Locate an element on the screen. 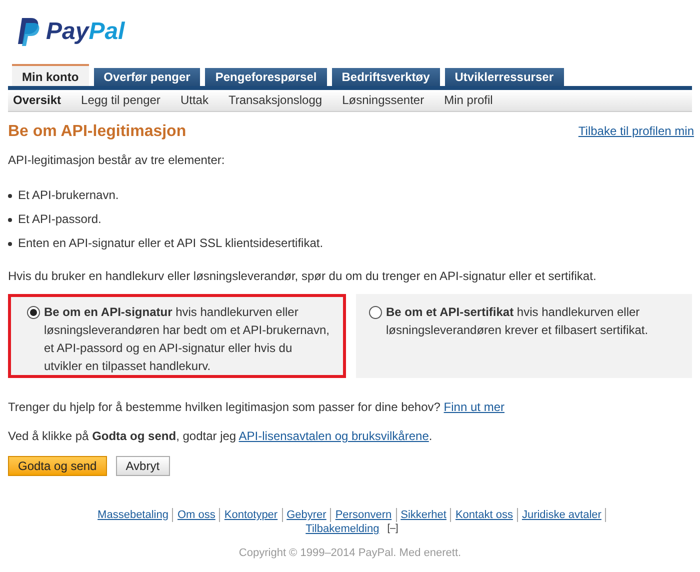 The width and height of the screenshot is (700, 572). bullet-text: Et API-brukernavn. is located at coordinates (68, 195).